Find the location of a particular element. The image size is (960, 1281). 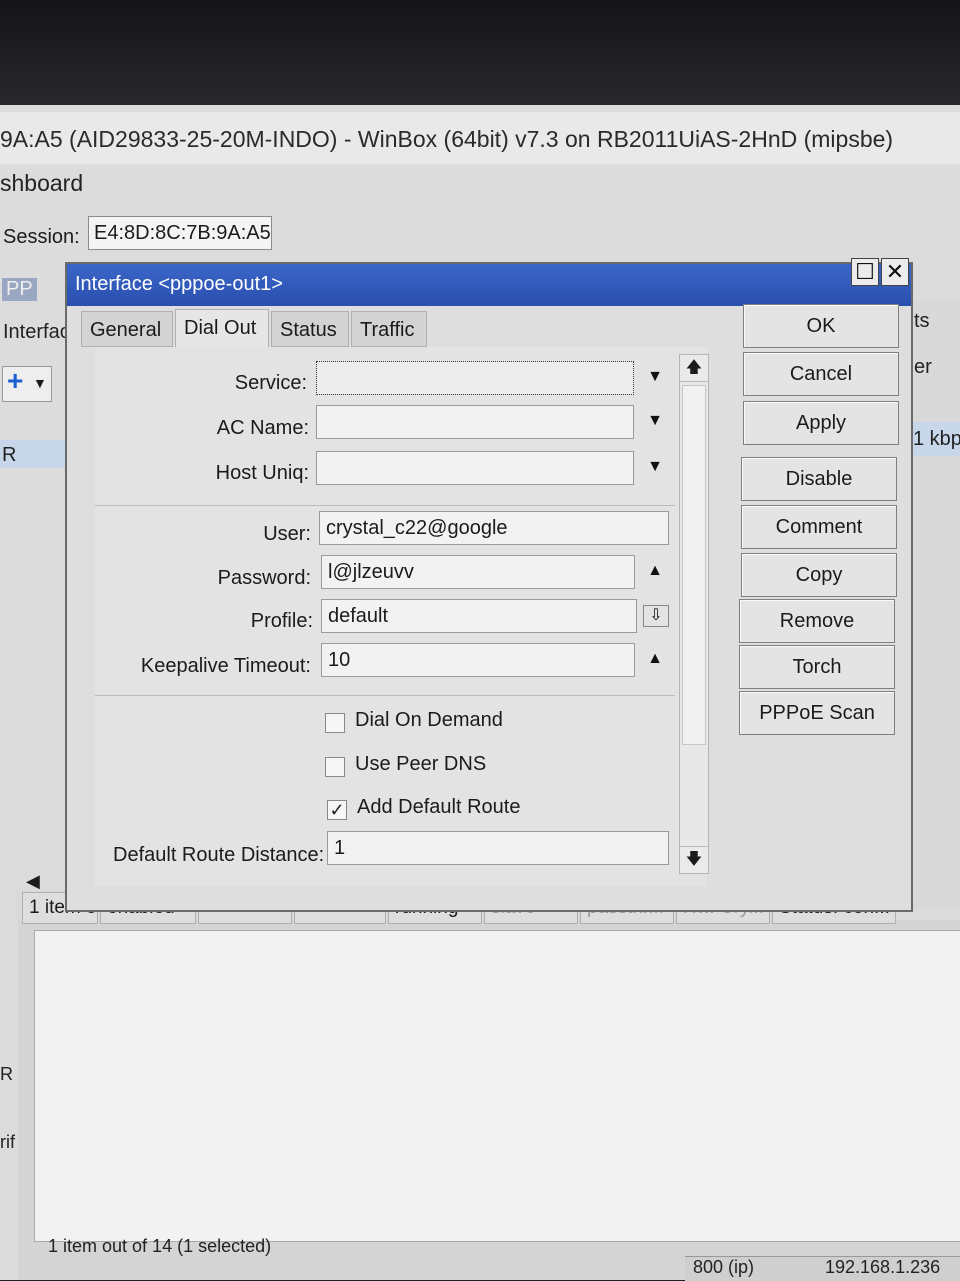

arrow-up-icon: 🡅 is located at coordinates (694, 367).